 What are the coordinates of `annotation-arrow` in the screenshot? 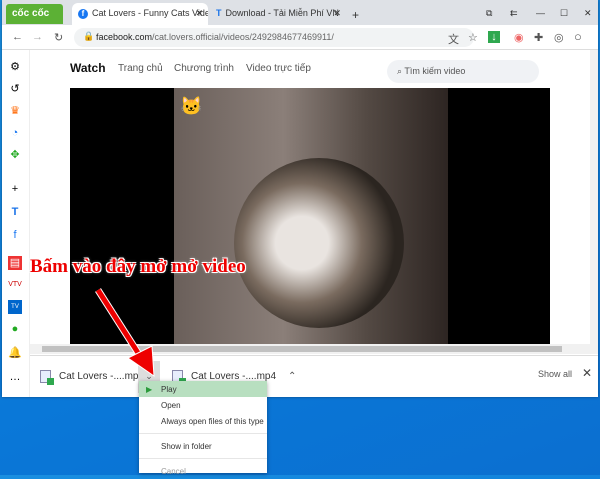 It's located at (125, 333).